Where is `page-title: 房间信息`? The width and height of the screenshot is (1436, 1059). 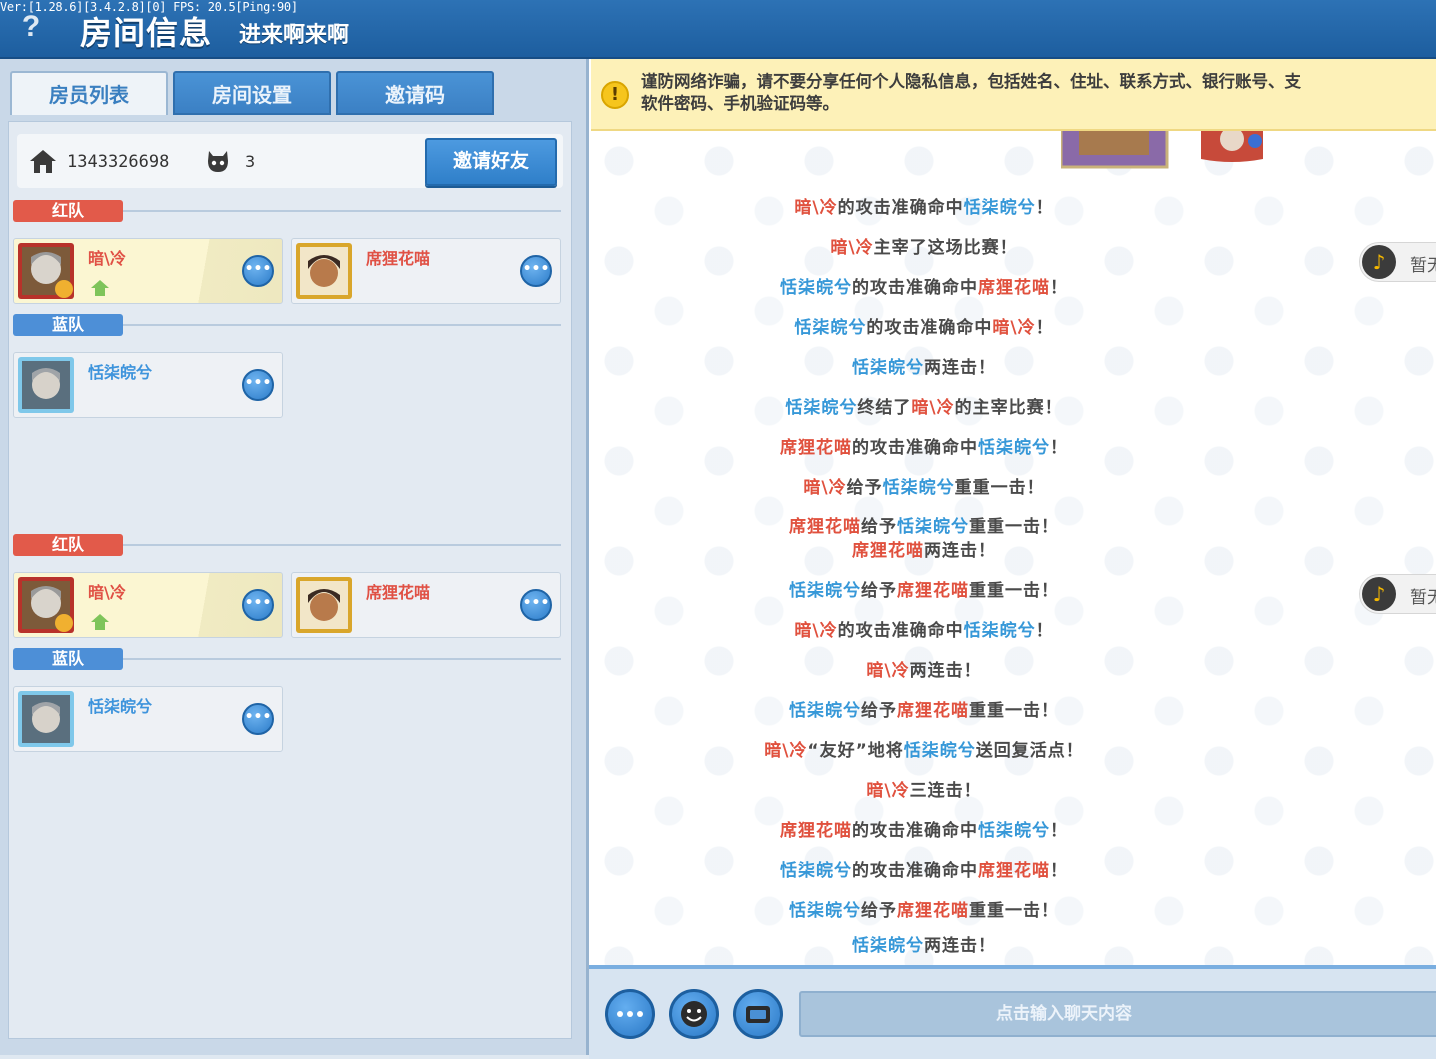 page-title: 房间信息 is located at coordinates (146, 33).